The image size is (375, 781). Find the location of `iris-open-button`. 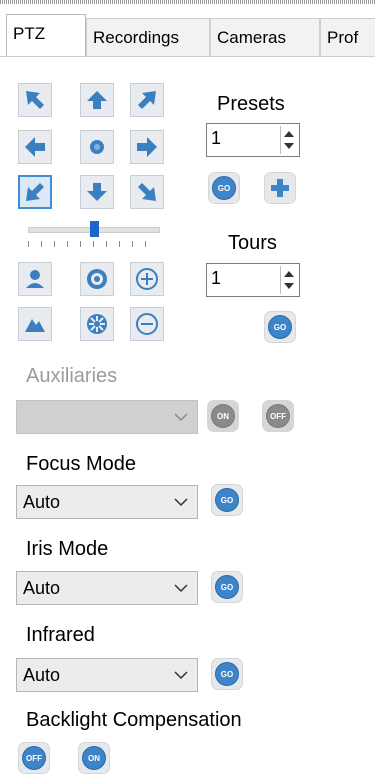

iris-open-button is located at coordinates (97, 279).